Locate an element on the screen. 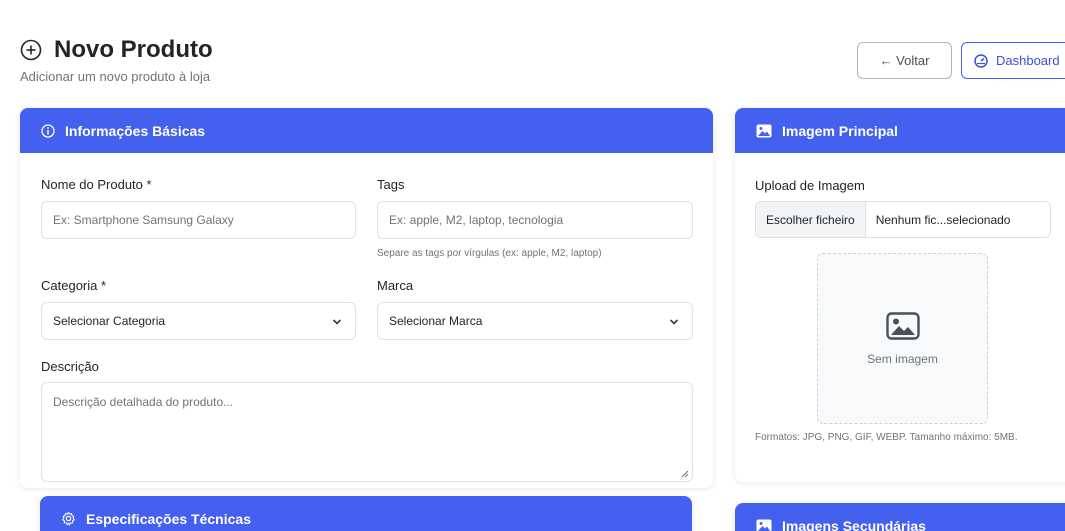 The height and width of the screenshot is (531, 1065). dashboard-button: Dashboard is located at coordinates (1013, 60).